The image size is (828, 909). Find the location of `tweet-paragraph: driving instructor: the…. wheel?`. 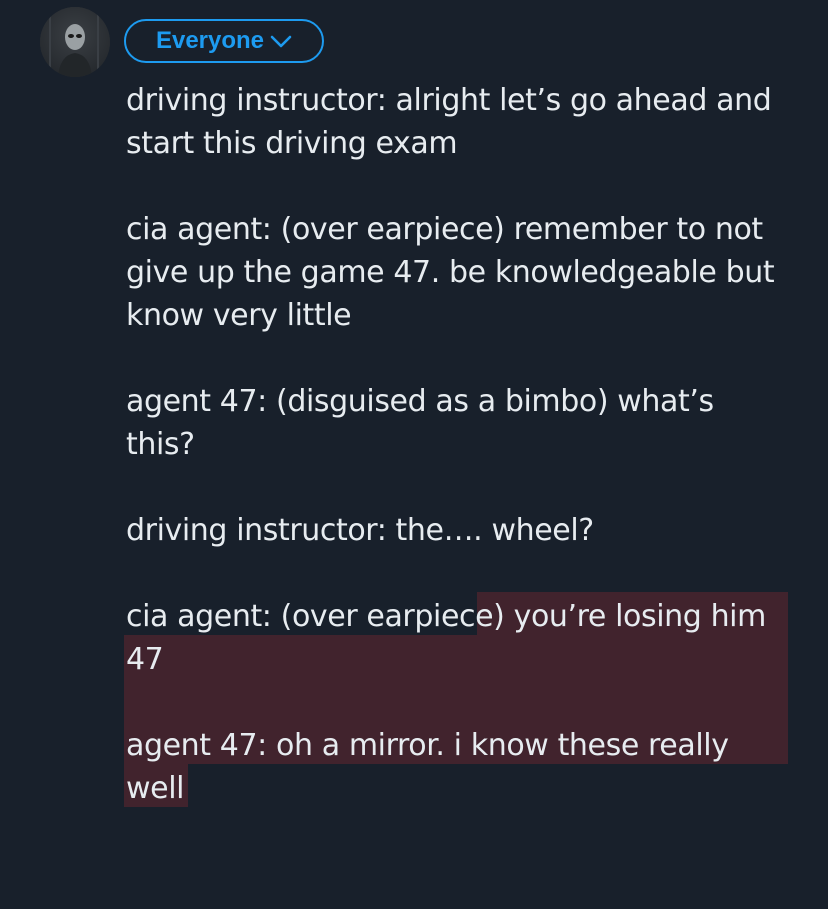

tweet-paragraph: driving instructor: the…. wheel? is located at coordinates (360, 530).